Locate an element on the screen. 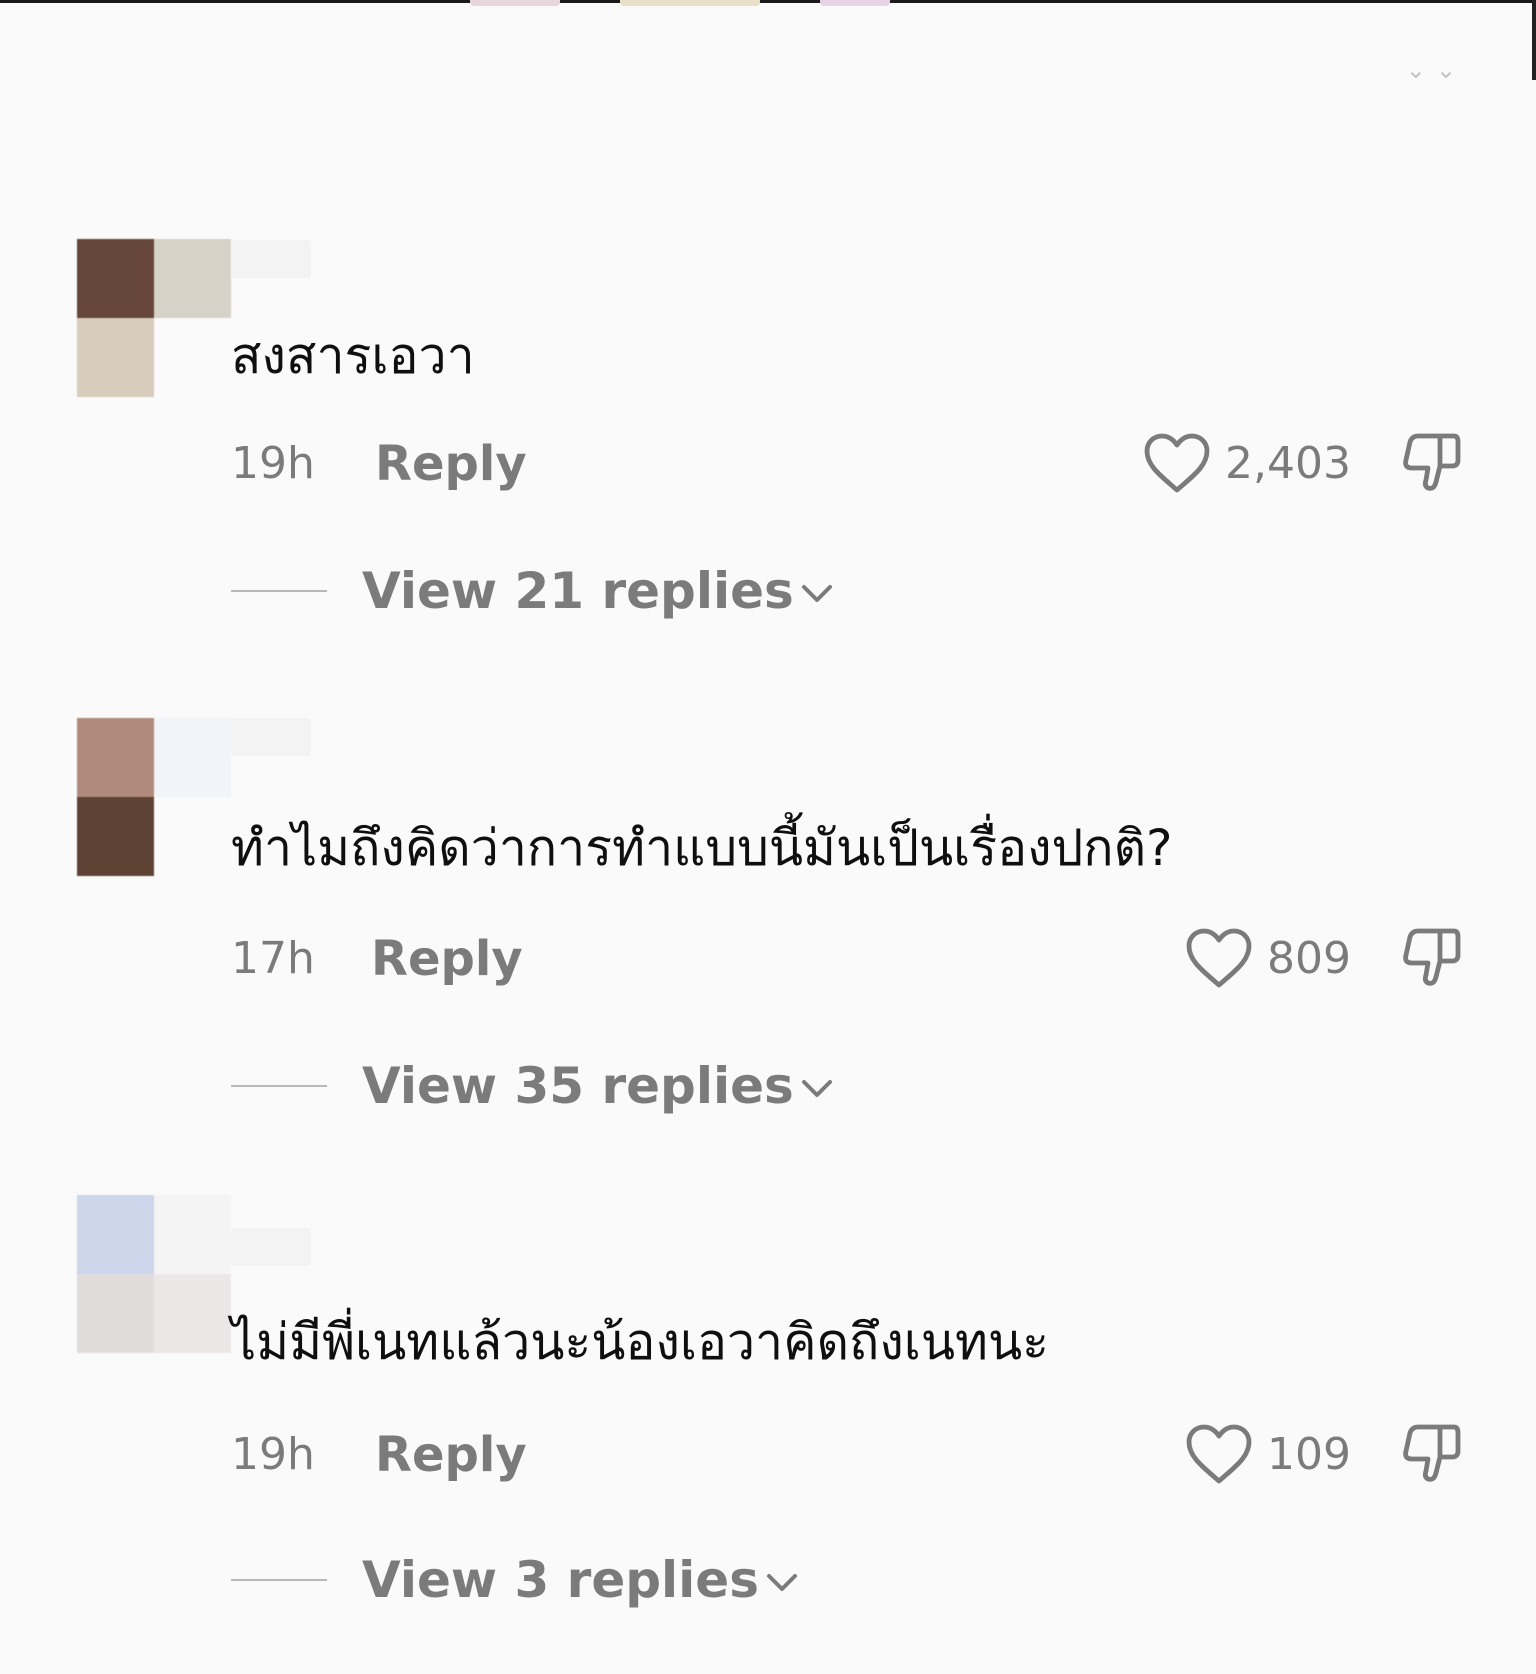 This screenshot has height=1674, width=1536. comment-meta: 19h Reply 109 is located at coordinates (853, 1452).